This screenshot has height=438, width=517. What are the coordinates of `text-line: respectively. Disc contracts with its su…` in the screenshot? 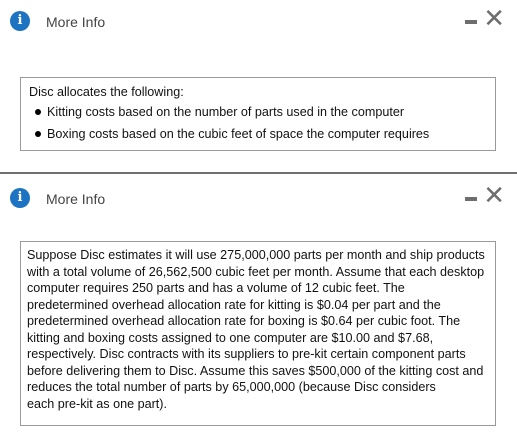 It's located at (246, 354).